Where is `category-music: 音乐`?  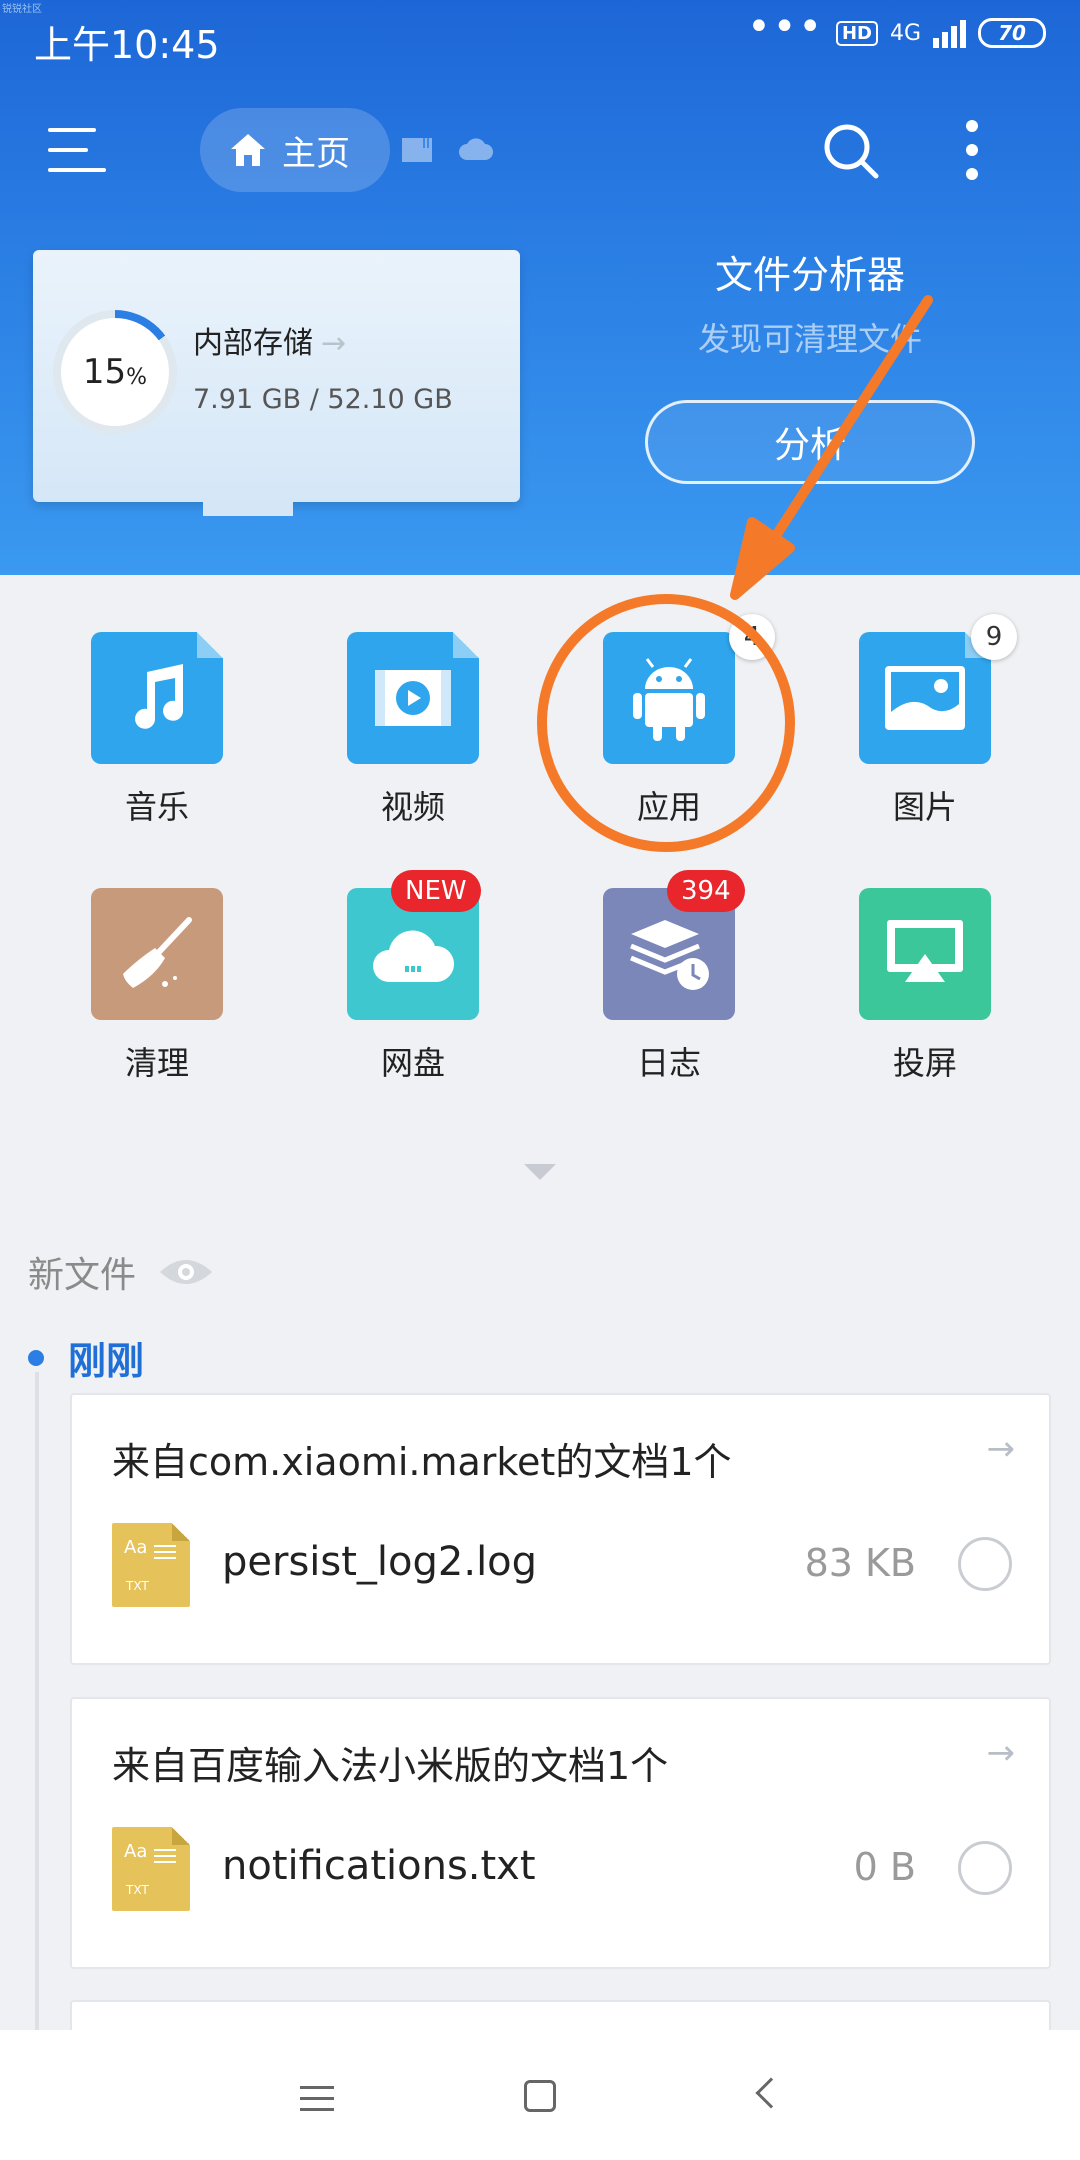 category-music: 音乐 is located at coordinates (155, 742).